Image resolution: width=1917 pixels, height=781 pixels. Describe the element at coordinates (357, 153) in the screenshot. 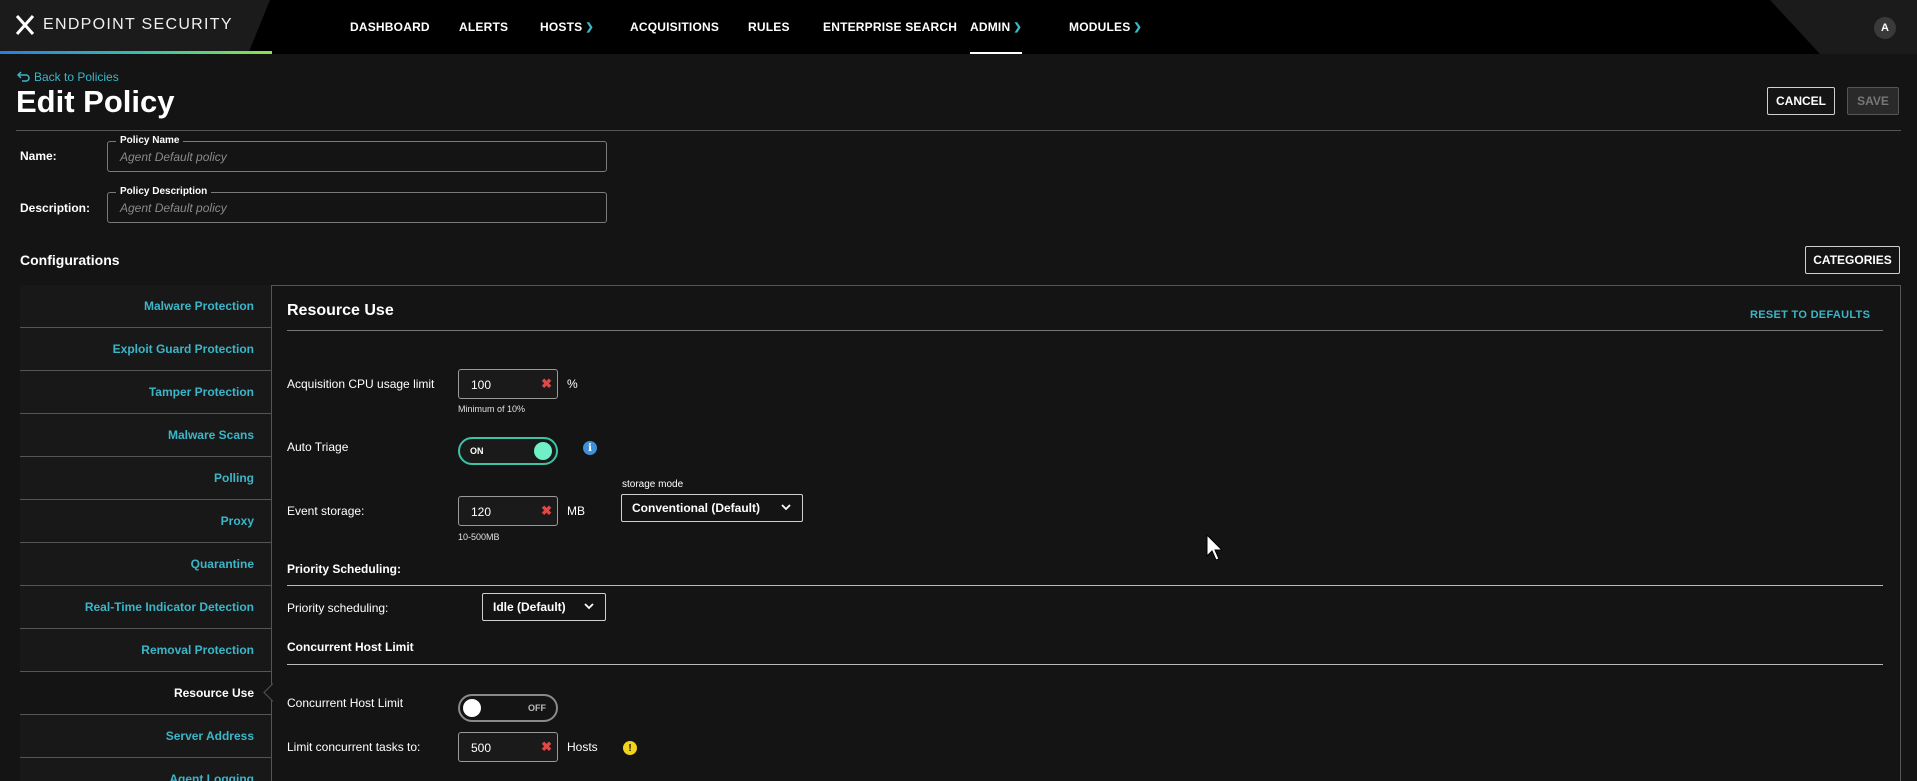

I see `policy-name-field: Policy Name Agent Default policy` at that location.